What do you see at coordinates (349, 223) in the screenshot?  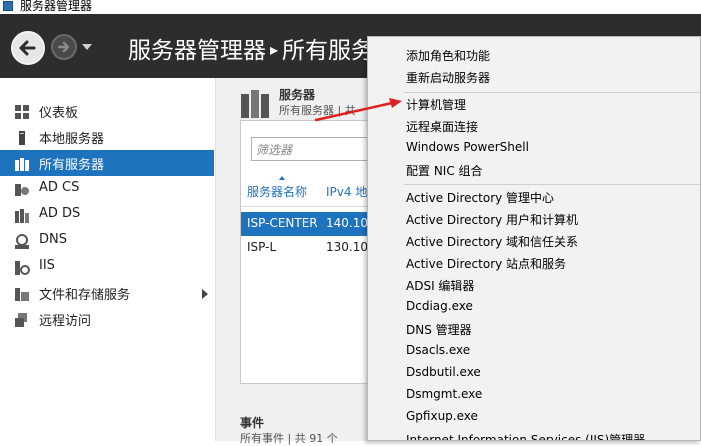 I see `cell-ipv4: 140.10.` at bounding box center [349, 223].